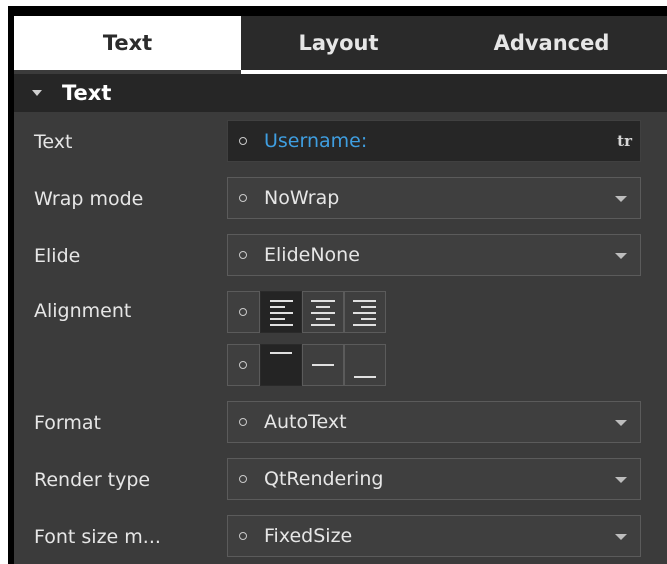 This screenshot has width=667, height=564. Describe the element at coordinates (89, 199) in the screenshot. I see `wrap-mode-label: Wrap mode` at that location.